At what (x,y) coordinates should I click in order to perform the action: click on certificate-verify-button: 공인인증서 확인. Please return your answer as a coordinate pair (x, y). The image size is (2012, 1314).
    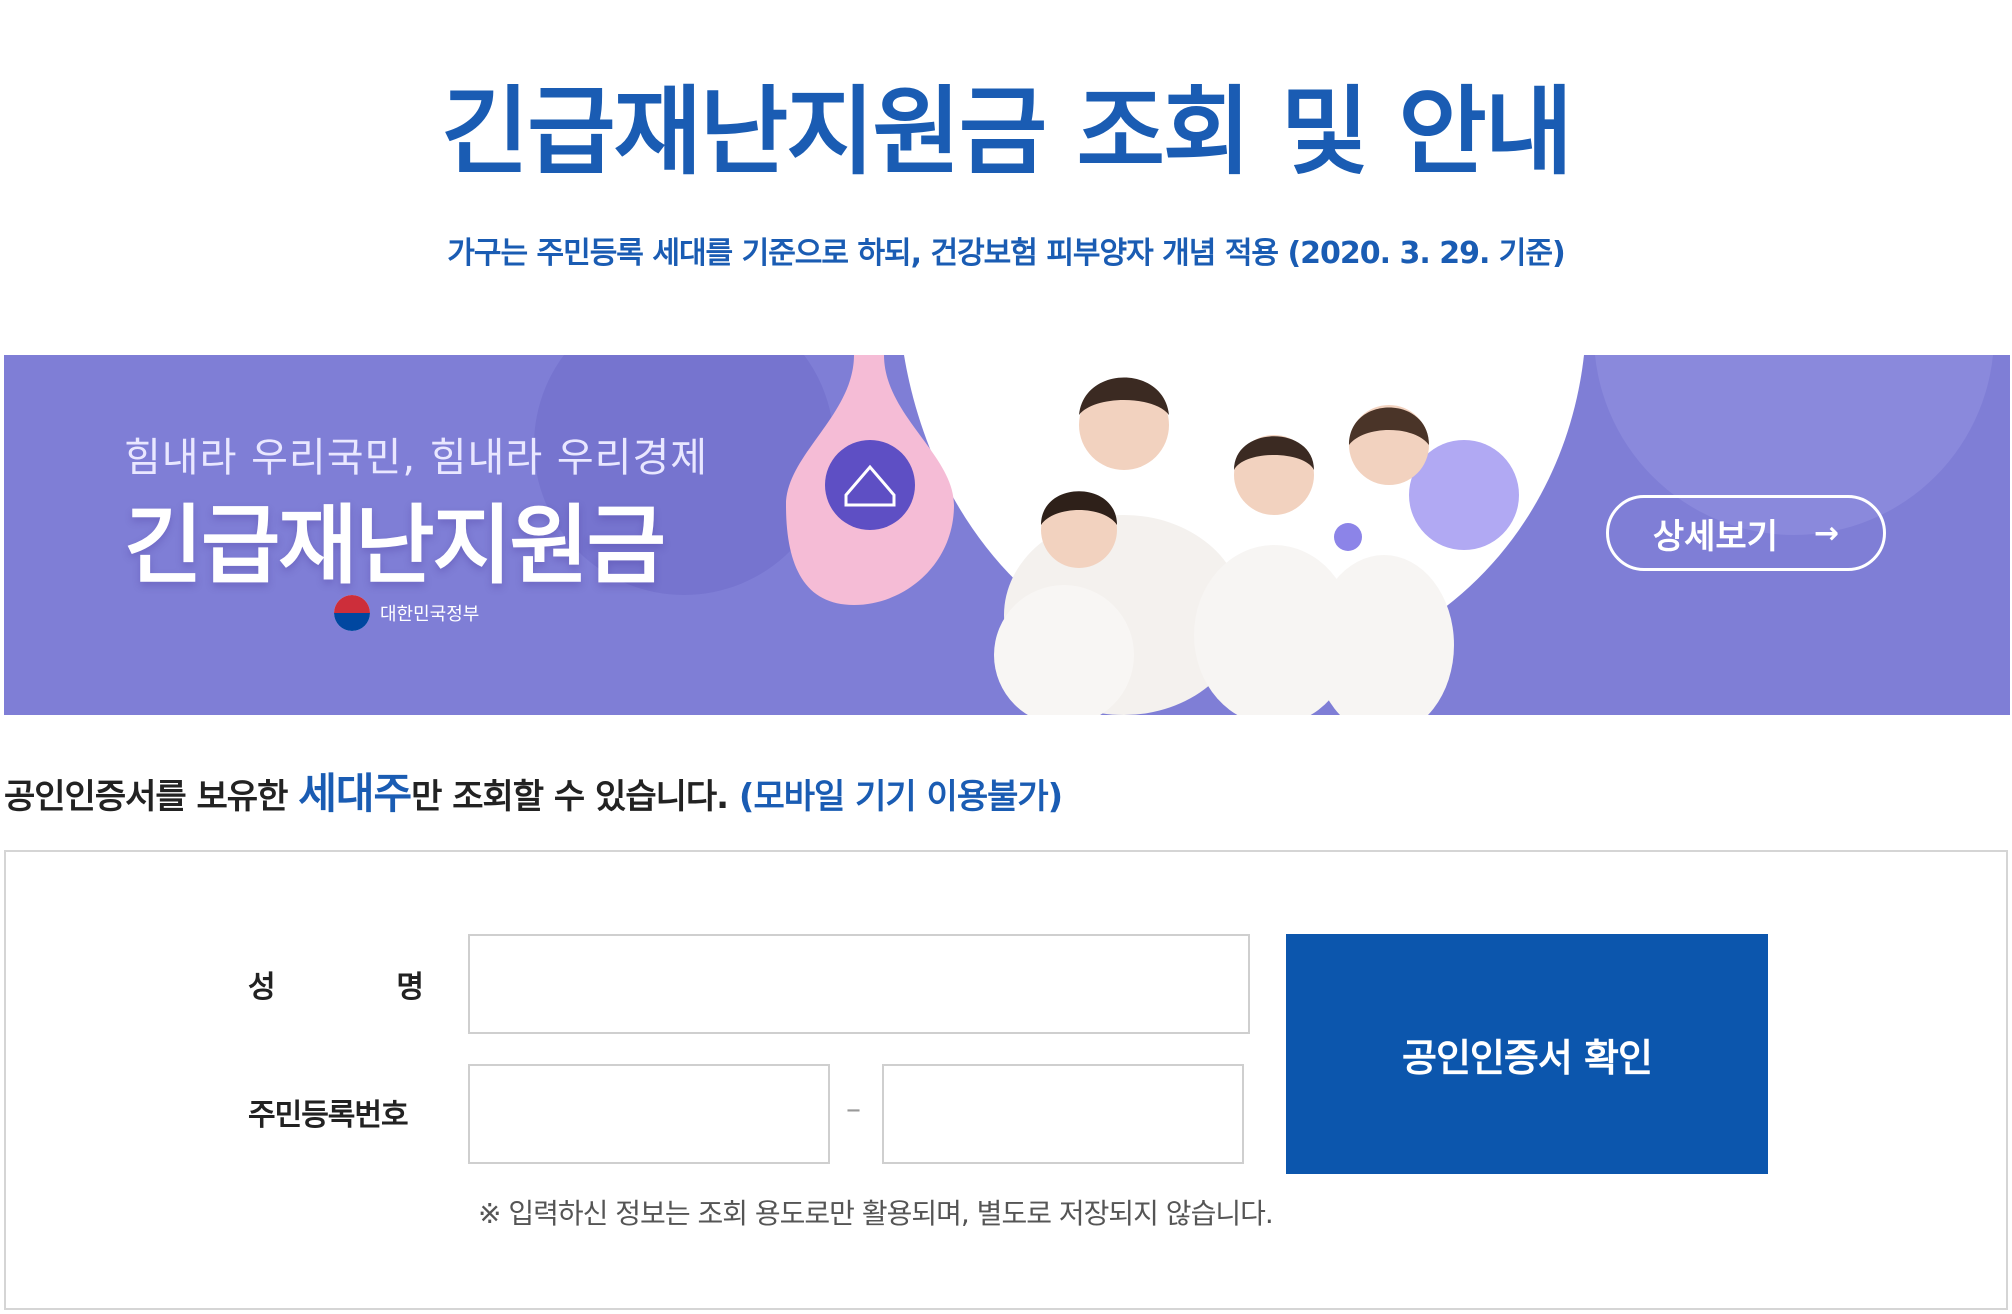
    Looking at the image, I should click on (1527, 1054).